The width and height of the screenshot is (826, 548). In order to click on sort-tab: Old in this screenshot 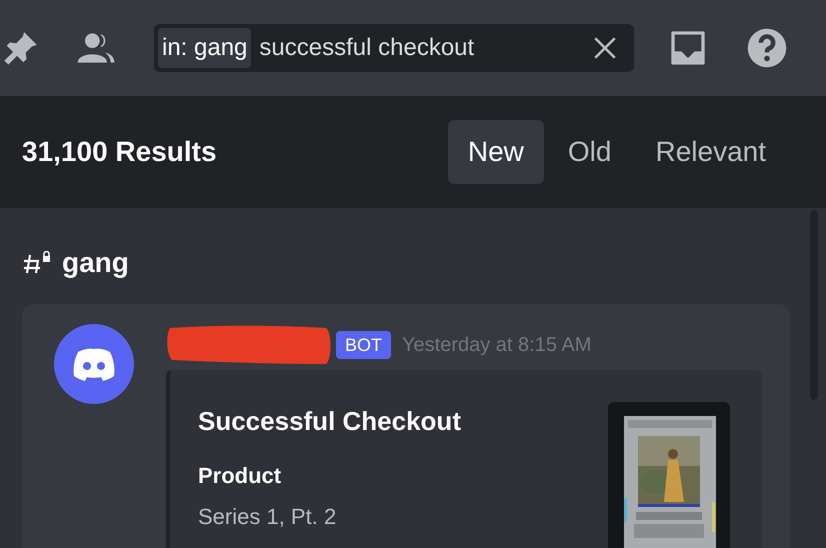, I will do `click(590, 152)`.